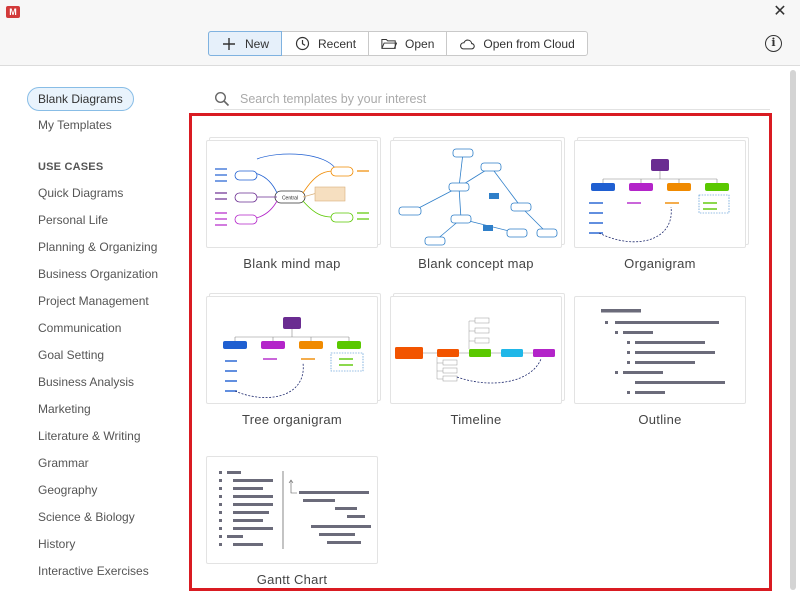 This screenshot has height=600, width=800. Describe the element at coordinates (292, 189) in the screenshot. I see `mind-map-preview: Central` at that location.